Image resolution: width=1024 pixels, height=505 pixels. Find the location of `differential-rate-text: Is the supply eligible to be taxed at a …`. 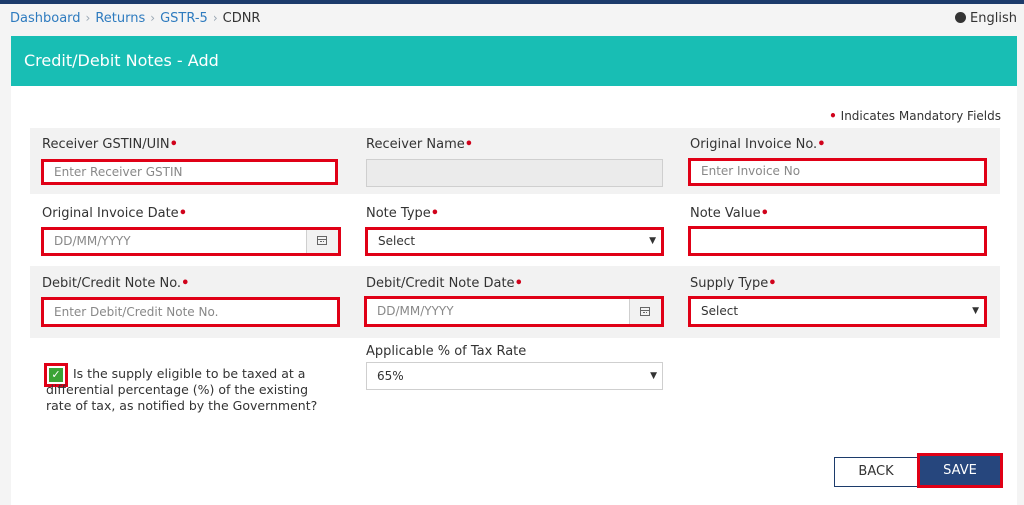

differential-rate-text: Is the supply eligible to be taxed at a … is located at coordinates (182, 389).